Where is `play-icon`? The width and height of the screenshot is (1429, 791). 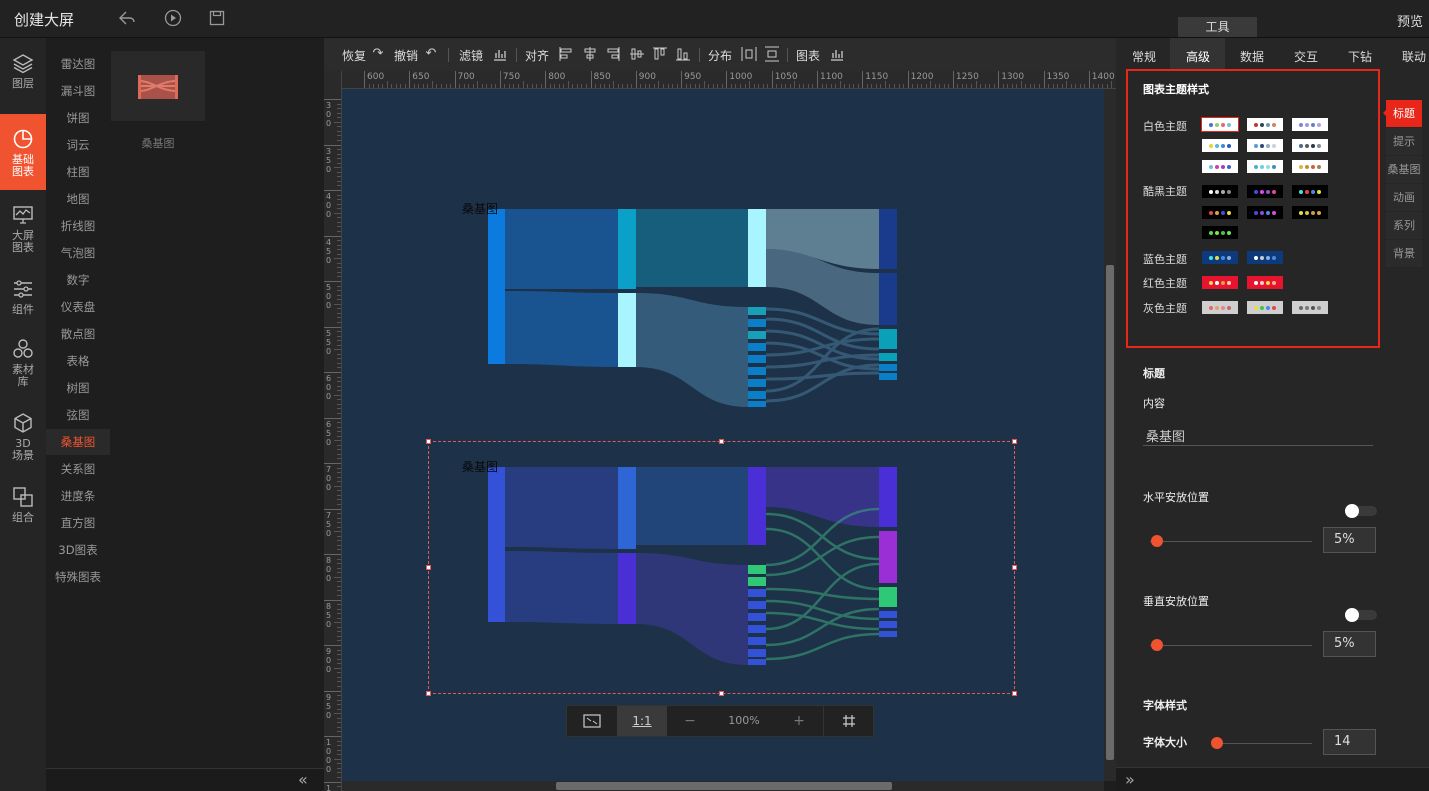
play-icon is located at coordinates (173, 18).